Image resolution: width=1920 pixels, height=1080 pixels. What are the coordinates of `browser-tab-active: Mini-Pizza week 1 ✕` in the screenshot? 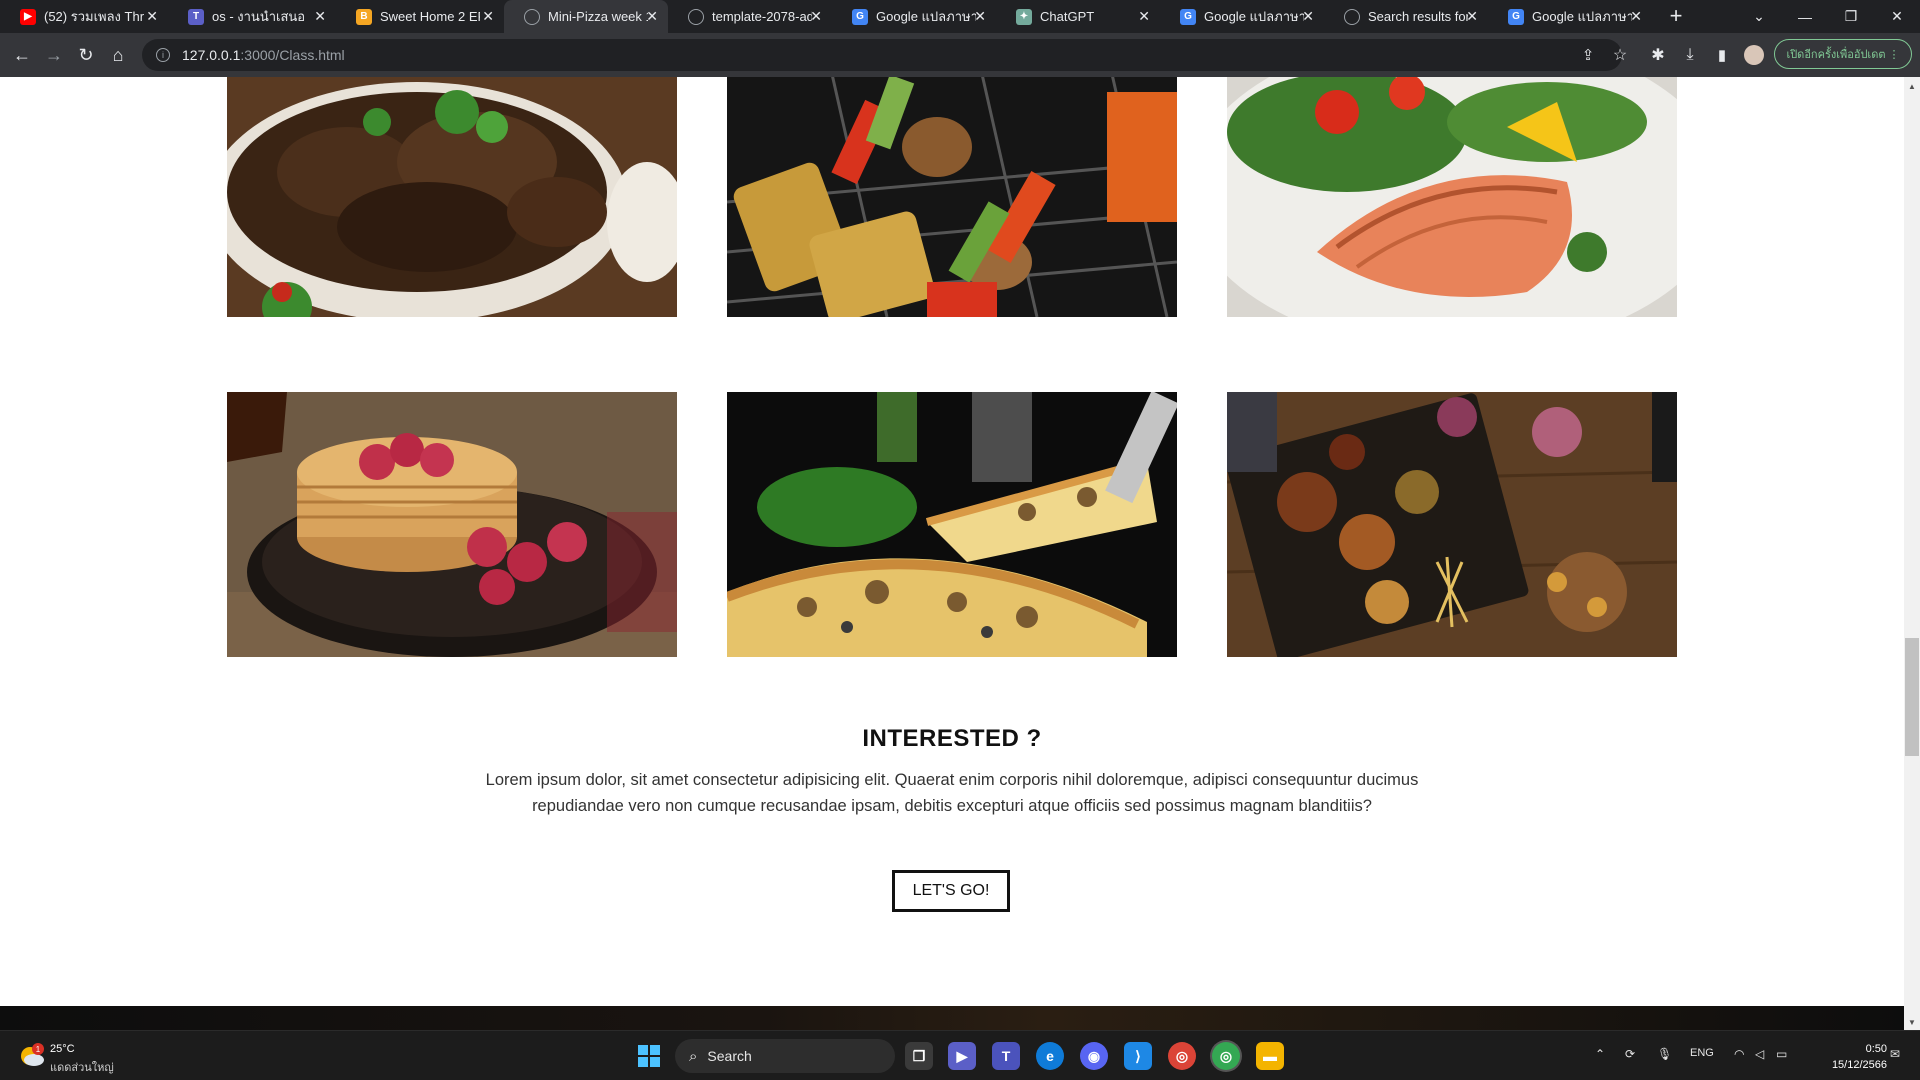 It's located at (586, 16).